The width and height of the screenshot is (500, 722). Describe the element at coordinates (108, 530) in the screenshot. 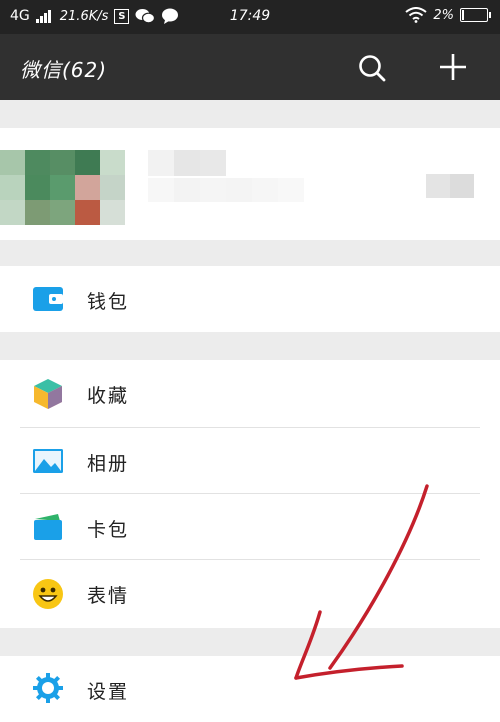

I see `menu-item-label: 卡包` at that location.